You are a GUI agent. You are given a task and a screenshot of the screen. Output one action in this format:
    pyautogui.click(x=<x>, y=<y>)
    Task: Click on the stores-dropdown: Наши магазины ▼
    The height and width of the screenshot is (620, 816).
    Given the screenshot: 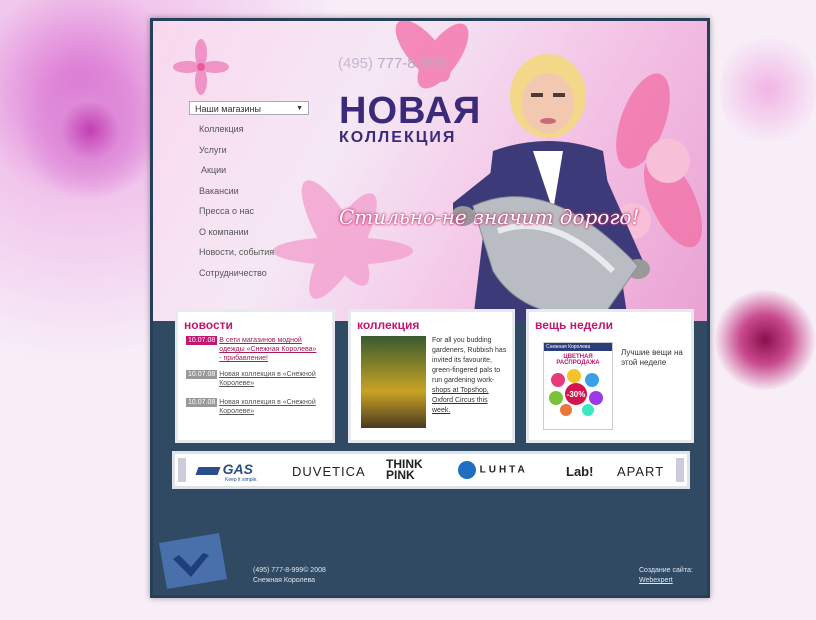 What is the action you would take?
    pyautogui.click(x=249, y=108)
    